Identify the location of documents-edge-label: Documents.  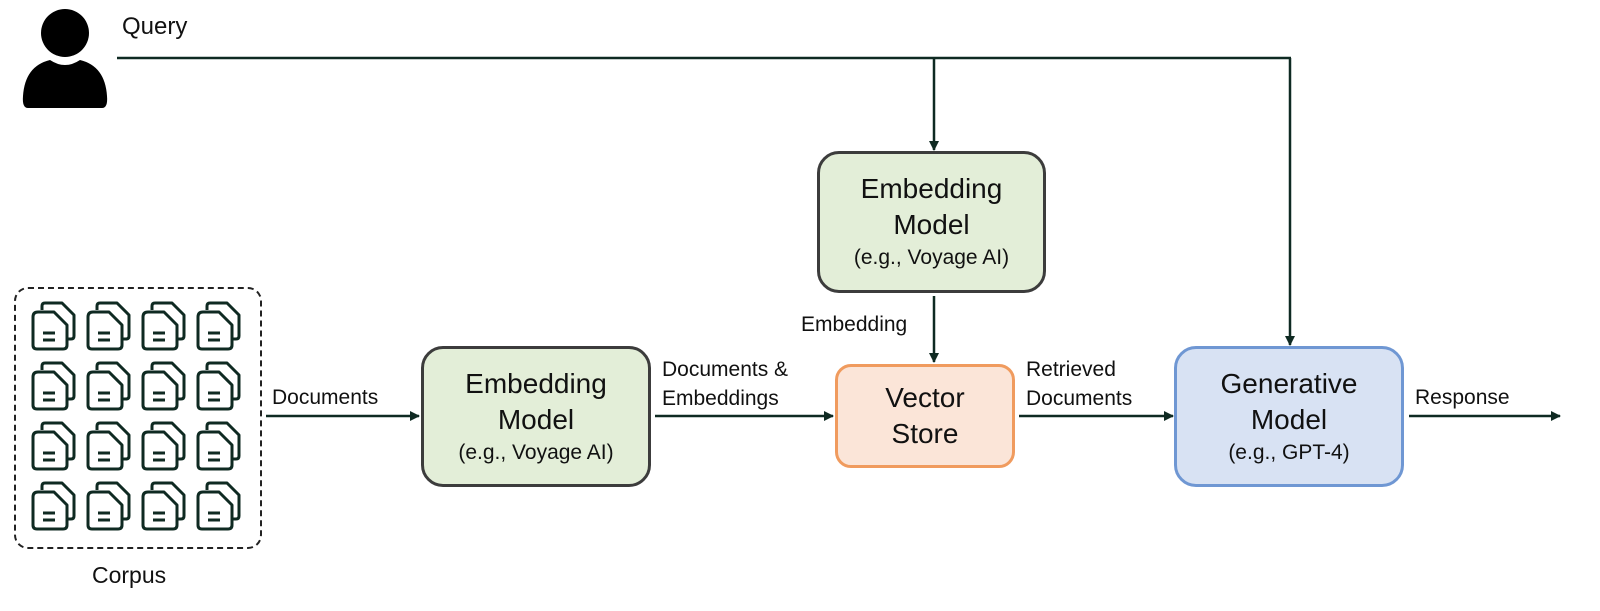
(325, 397).